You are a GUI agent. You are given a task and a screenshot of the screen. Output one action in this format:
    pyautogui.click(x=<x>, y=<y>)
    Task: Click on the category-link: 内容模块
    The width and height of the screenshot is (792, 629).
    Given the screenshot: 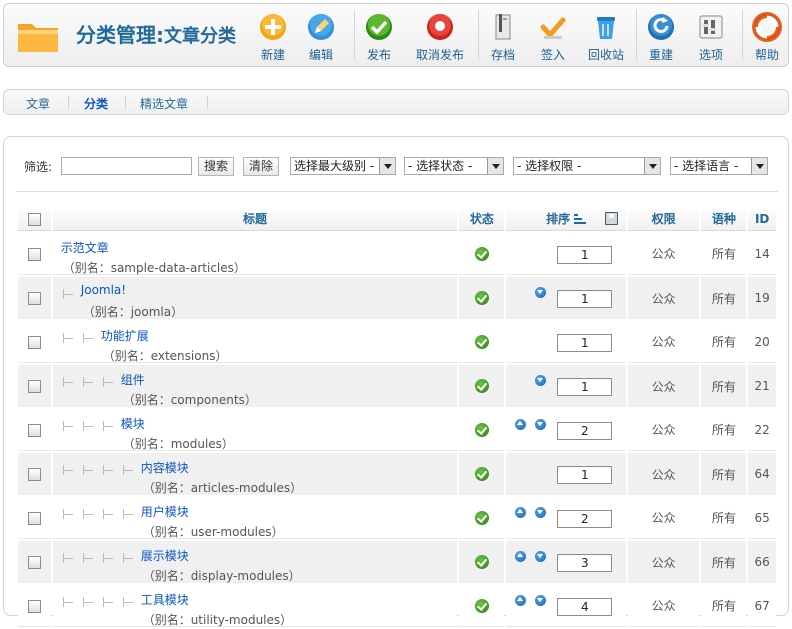 What is the action you would take?
    pyautogui.click(x=165, y=467)
    